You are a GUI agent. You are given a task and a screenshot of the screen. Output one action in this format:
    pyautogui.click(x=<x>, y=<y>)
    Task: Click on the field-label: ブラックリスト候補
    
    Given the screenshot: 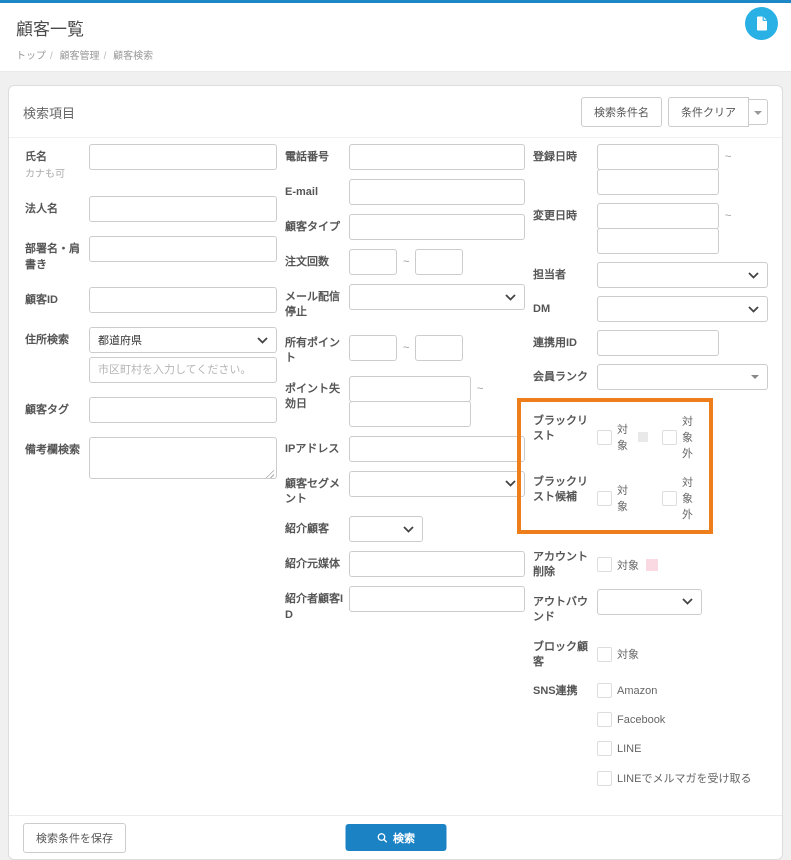 What is the action you would take?
    pyautogui.click(x=560, y=490)
    